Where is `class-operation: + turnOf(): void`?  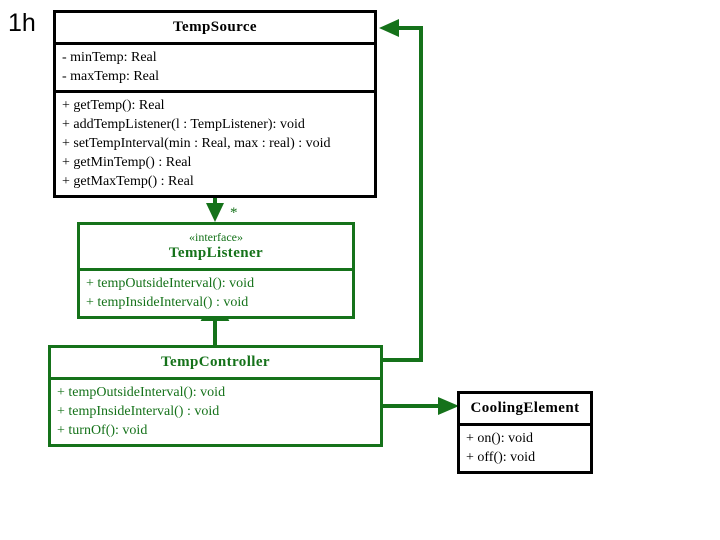 class-operation: + turnOf(): void is located at coordinates (102, 430).